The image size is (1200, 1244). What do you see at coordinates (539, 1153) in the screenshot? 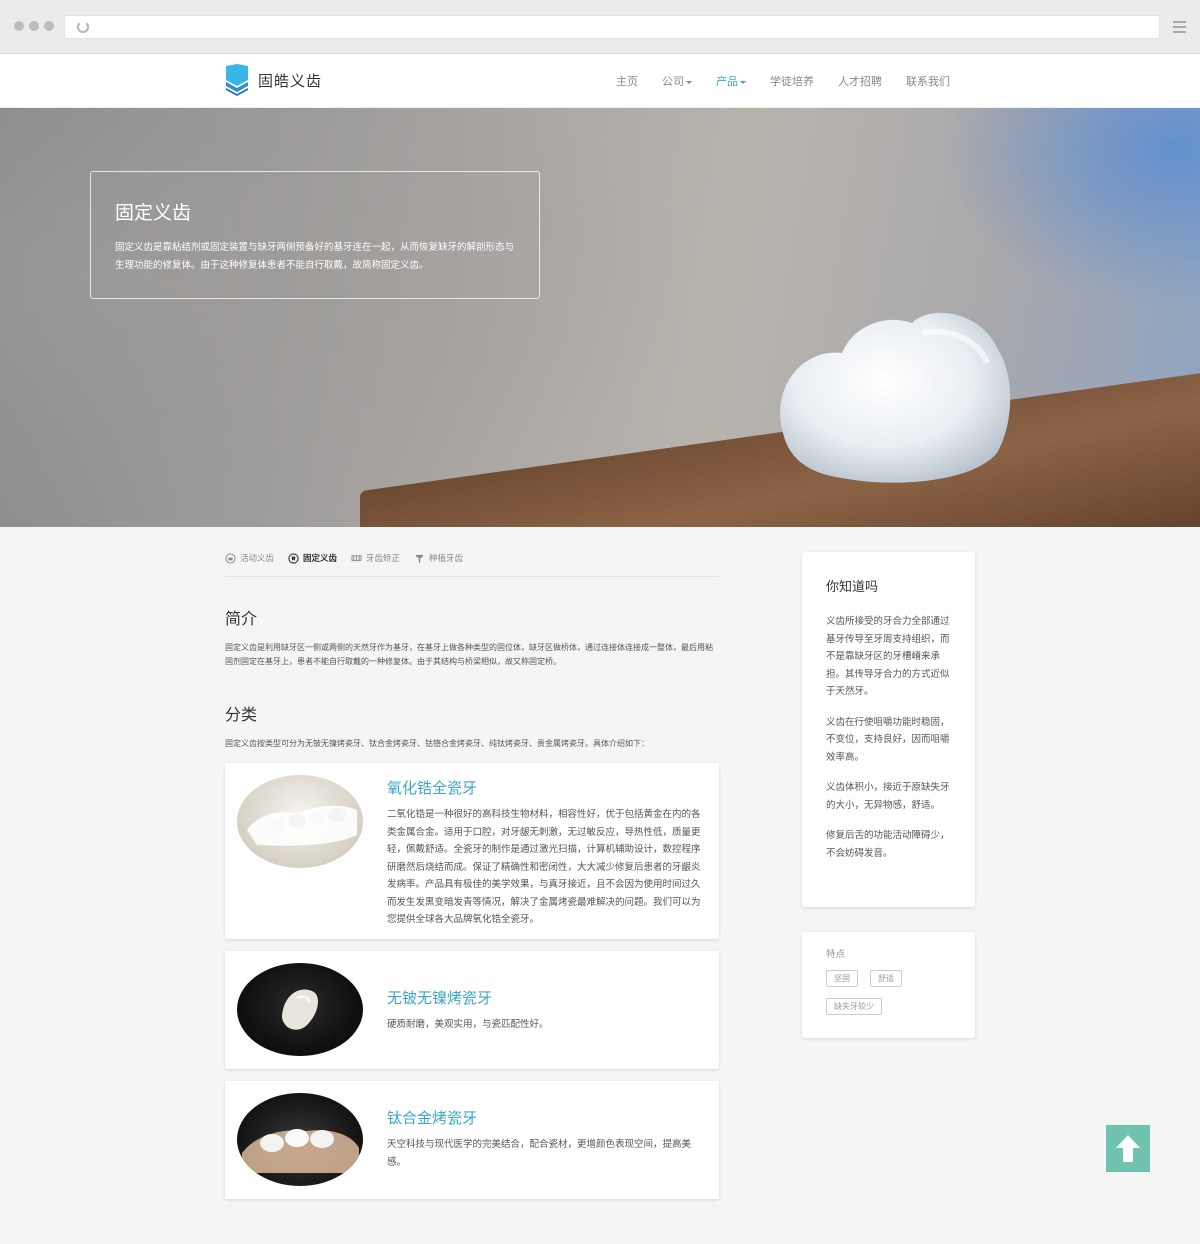
I see `product-description: 天空科技与现代医学的完美结合，配合瓷材，更增颜色表现空间，提高美感。` at bounding box center [539, 1153].